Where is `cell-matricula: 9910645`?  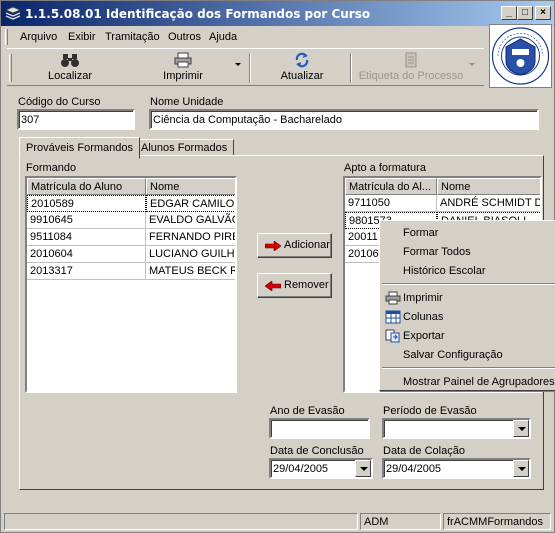 cell-matricula: 9910645 is located at coordinates (86, 220).